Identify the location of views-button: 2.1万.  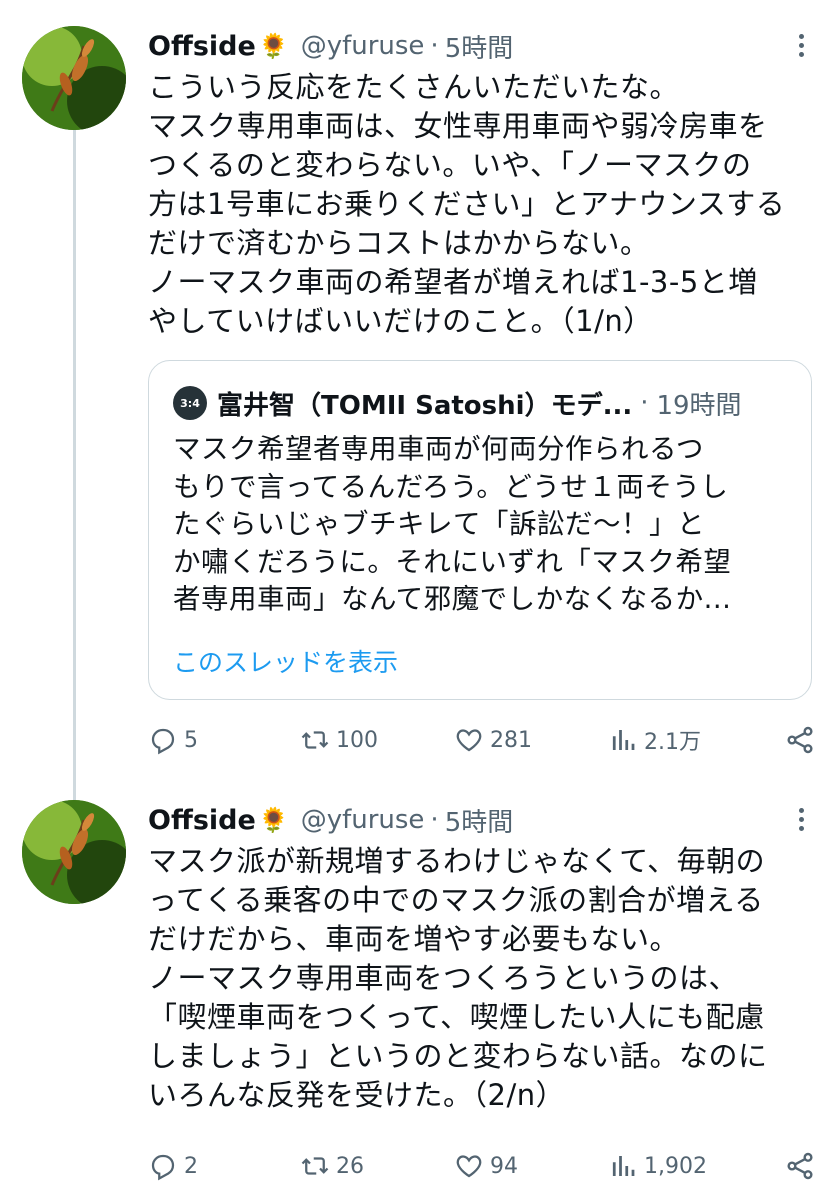
(654, 740).